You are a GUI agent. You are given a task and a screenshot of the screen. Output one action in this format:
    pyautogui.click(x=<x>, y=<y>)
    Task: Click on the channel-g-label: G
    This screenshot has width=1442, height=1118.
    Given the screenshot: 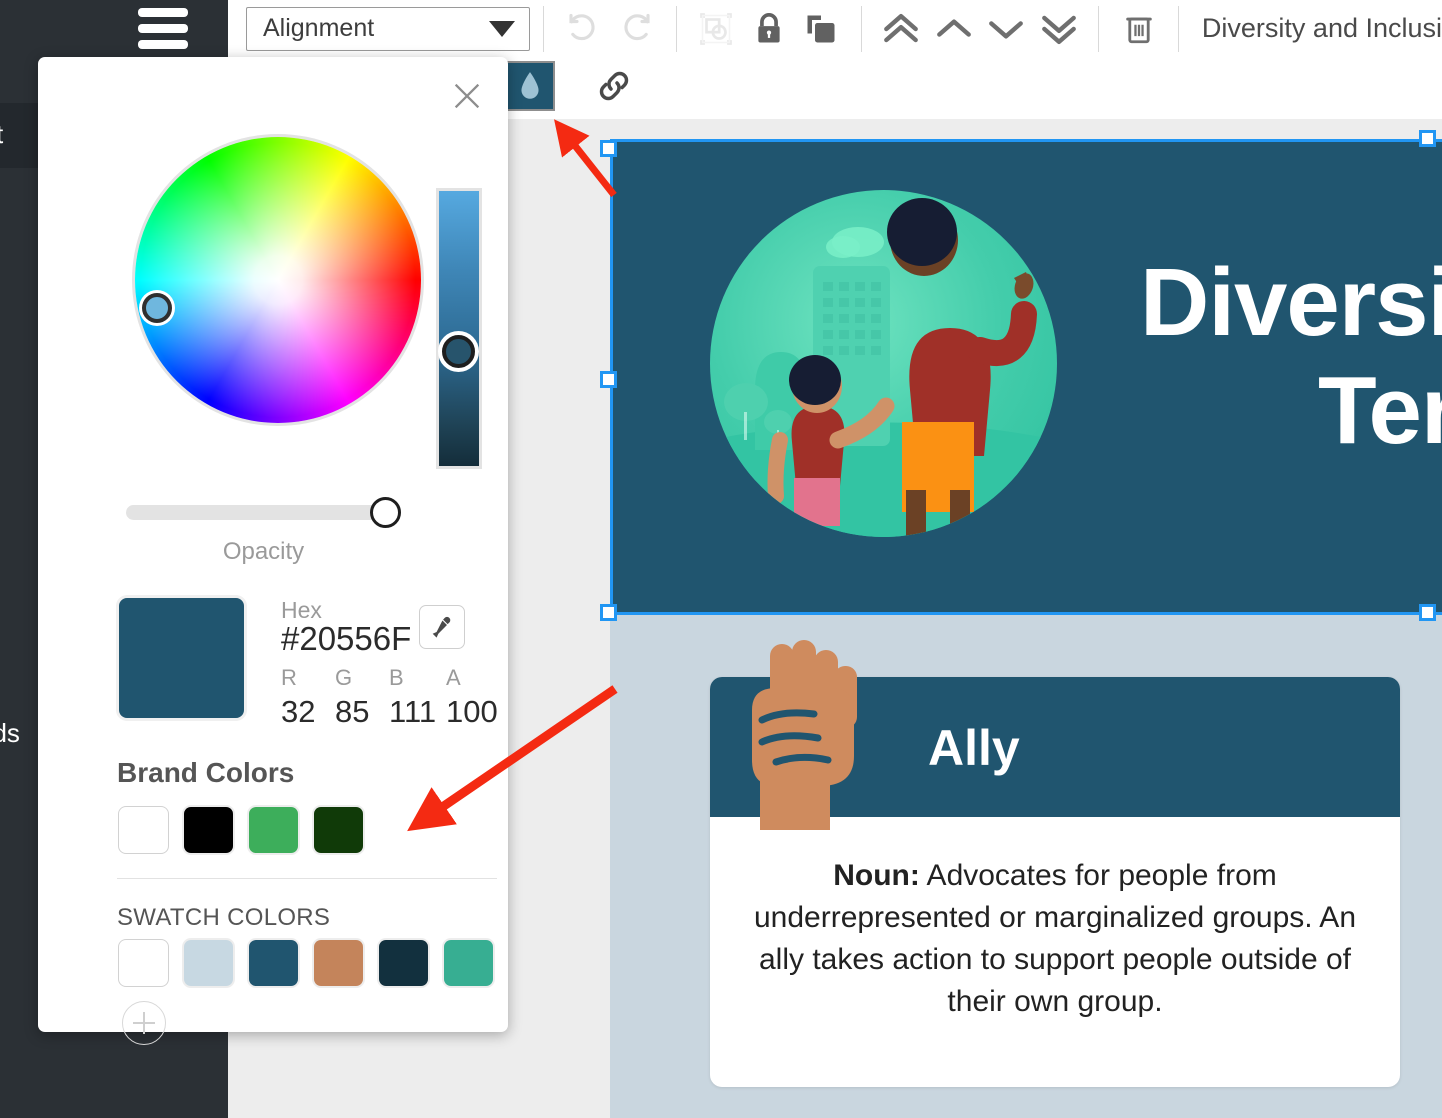 What is the action you would take?
    pyautogui.click(x=344, y=677)
    